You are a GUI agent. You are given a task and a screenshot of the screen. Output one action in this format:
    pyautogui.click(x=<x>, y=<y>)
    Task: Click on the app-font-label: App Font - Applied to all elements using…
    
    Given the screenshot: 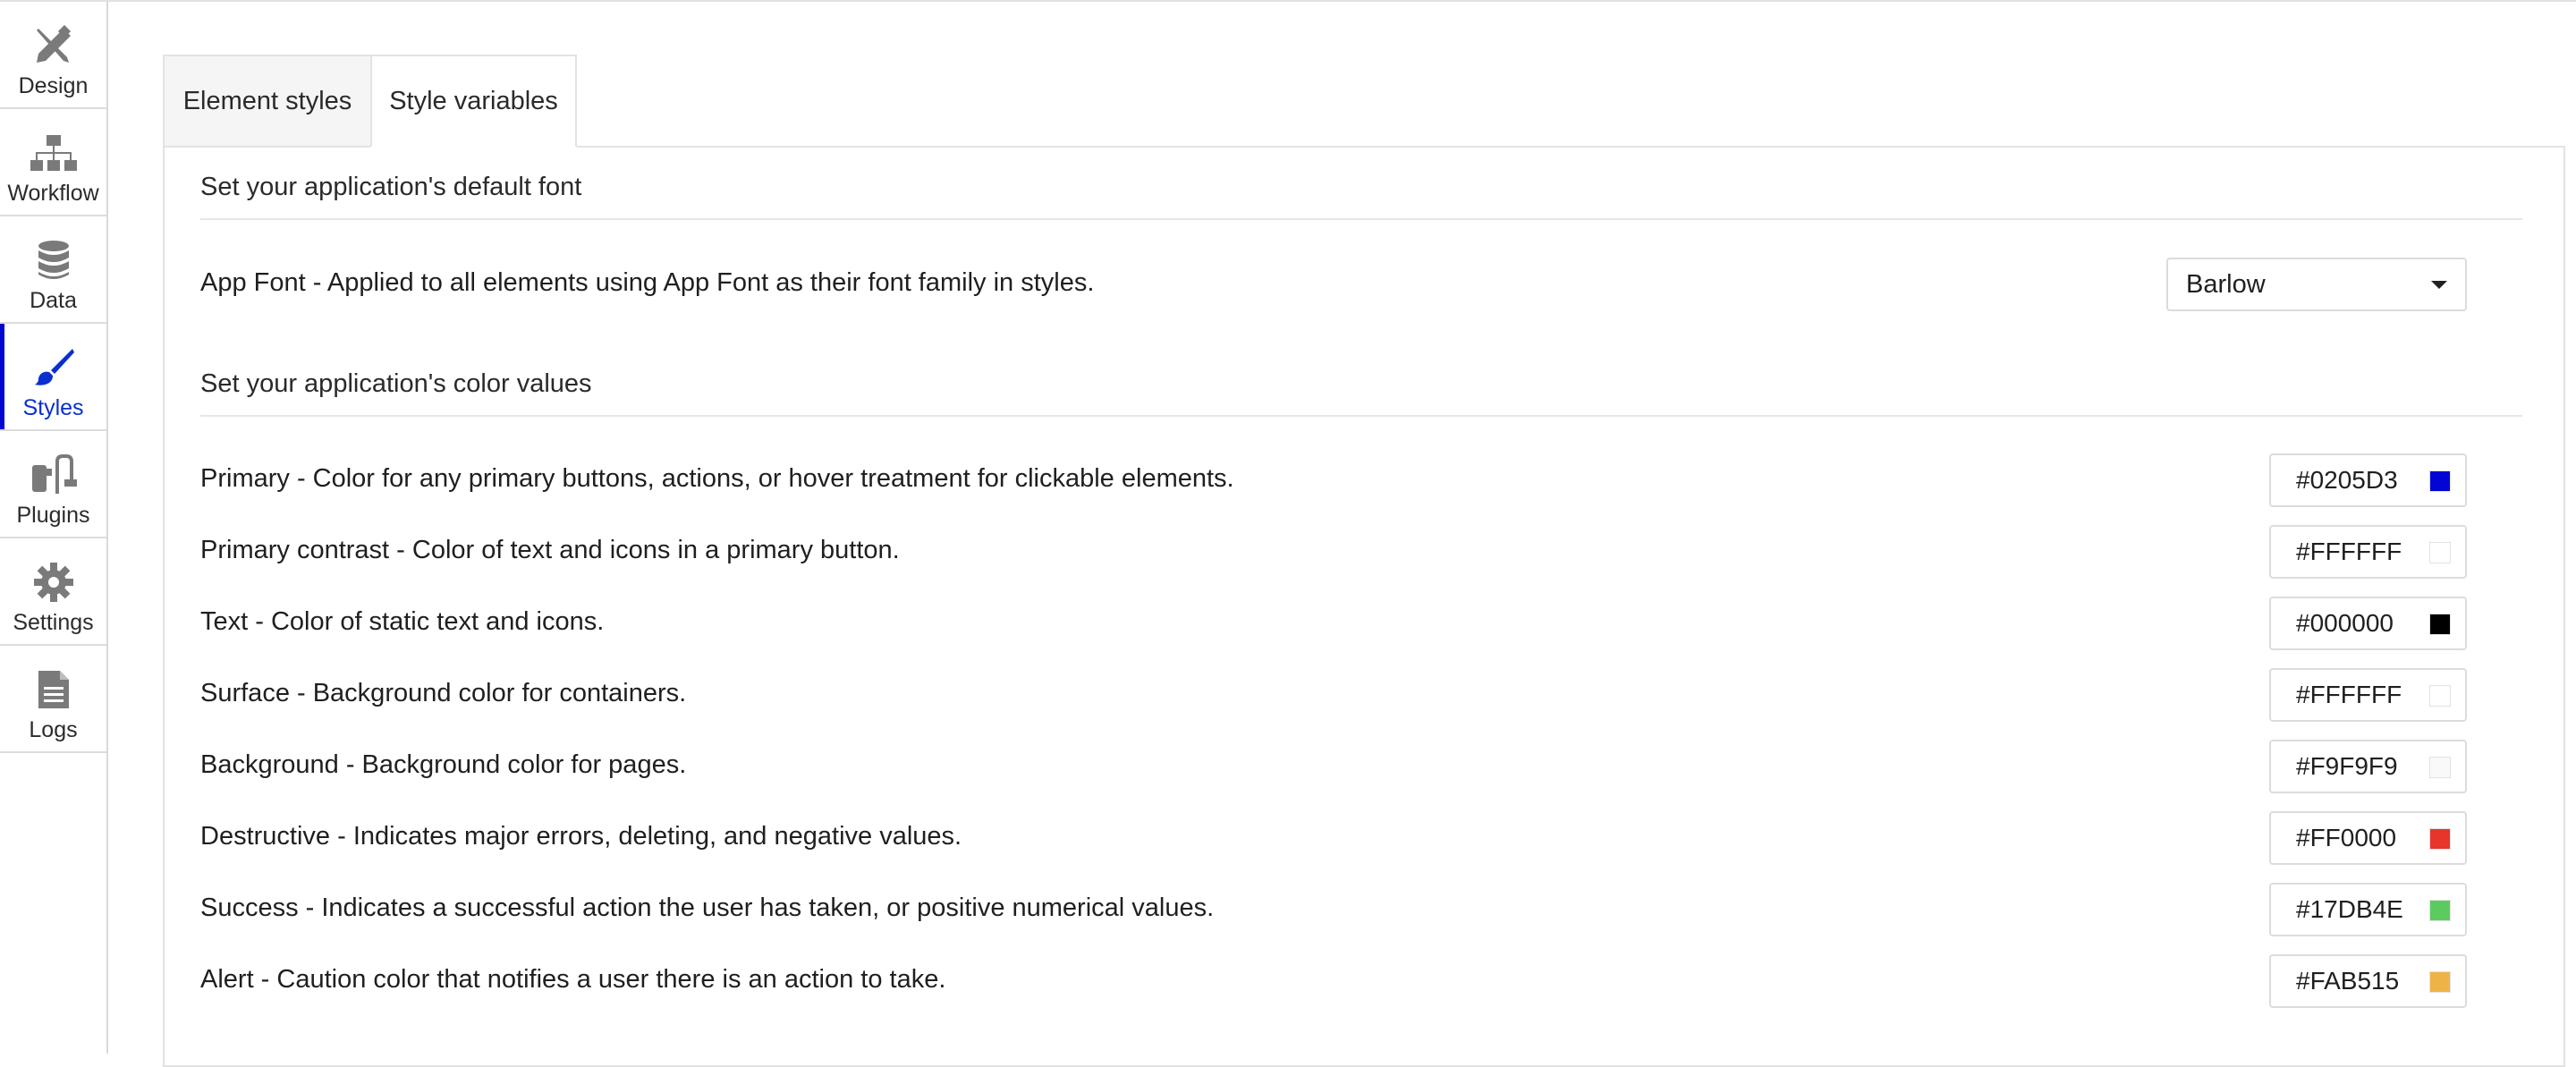 What is the action you would take?
    pyautogui.click(x=647, y=282)
    